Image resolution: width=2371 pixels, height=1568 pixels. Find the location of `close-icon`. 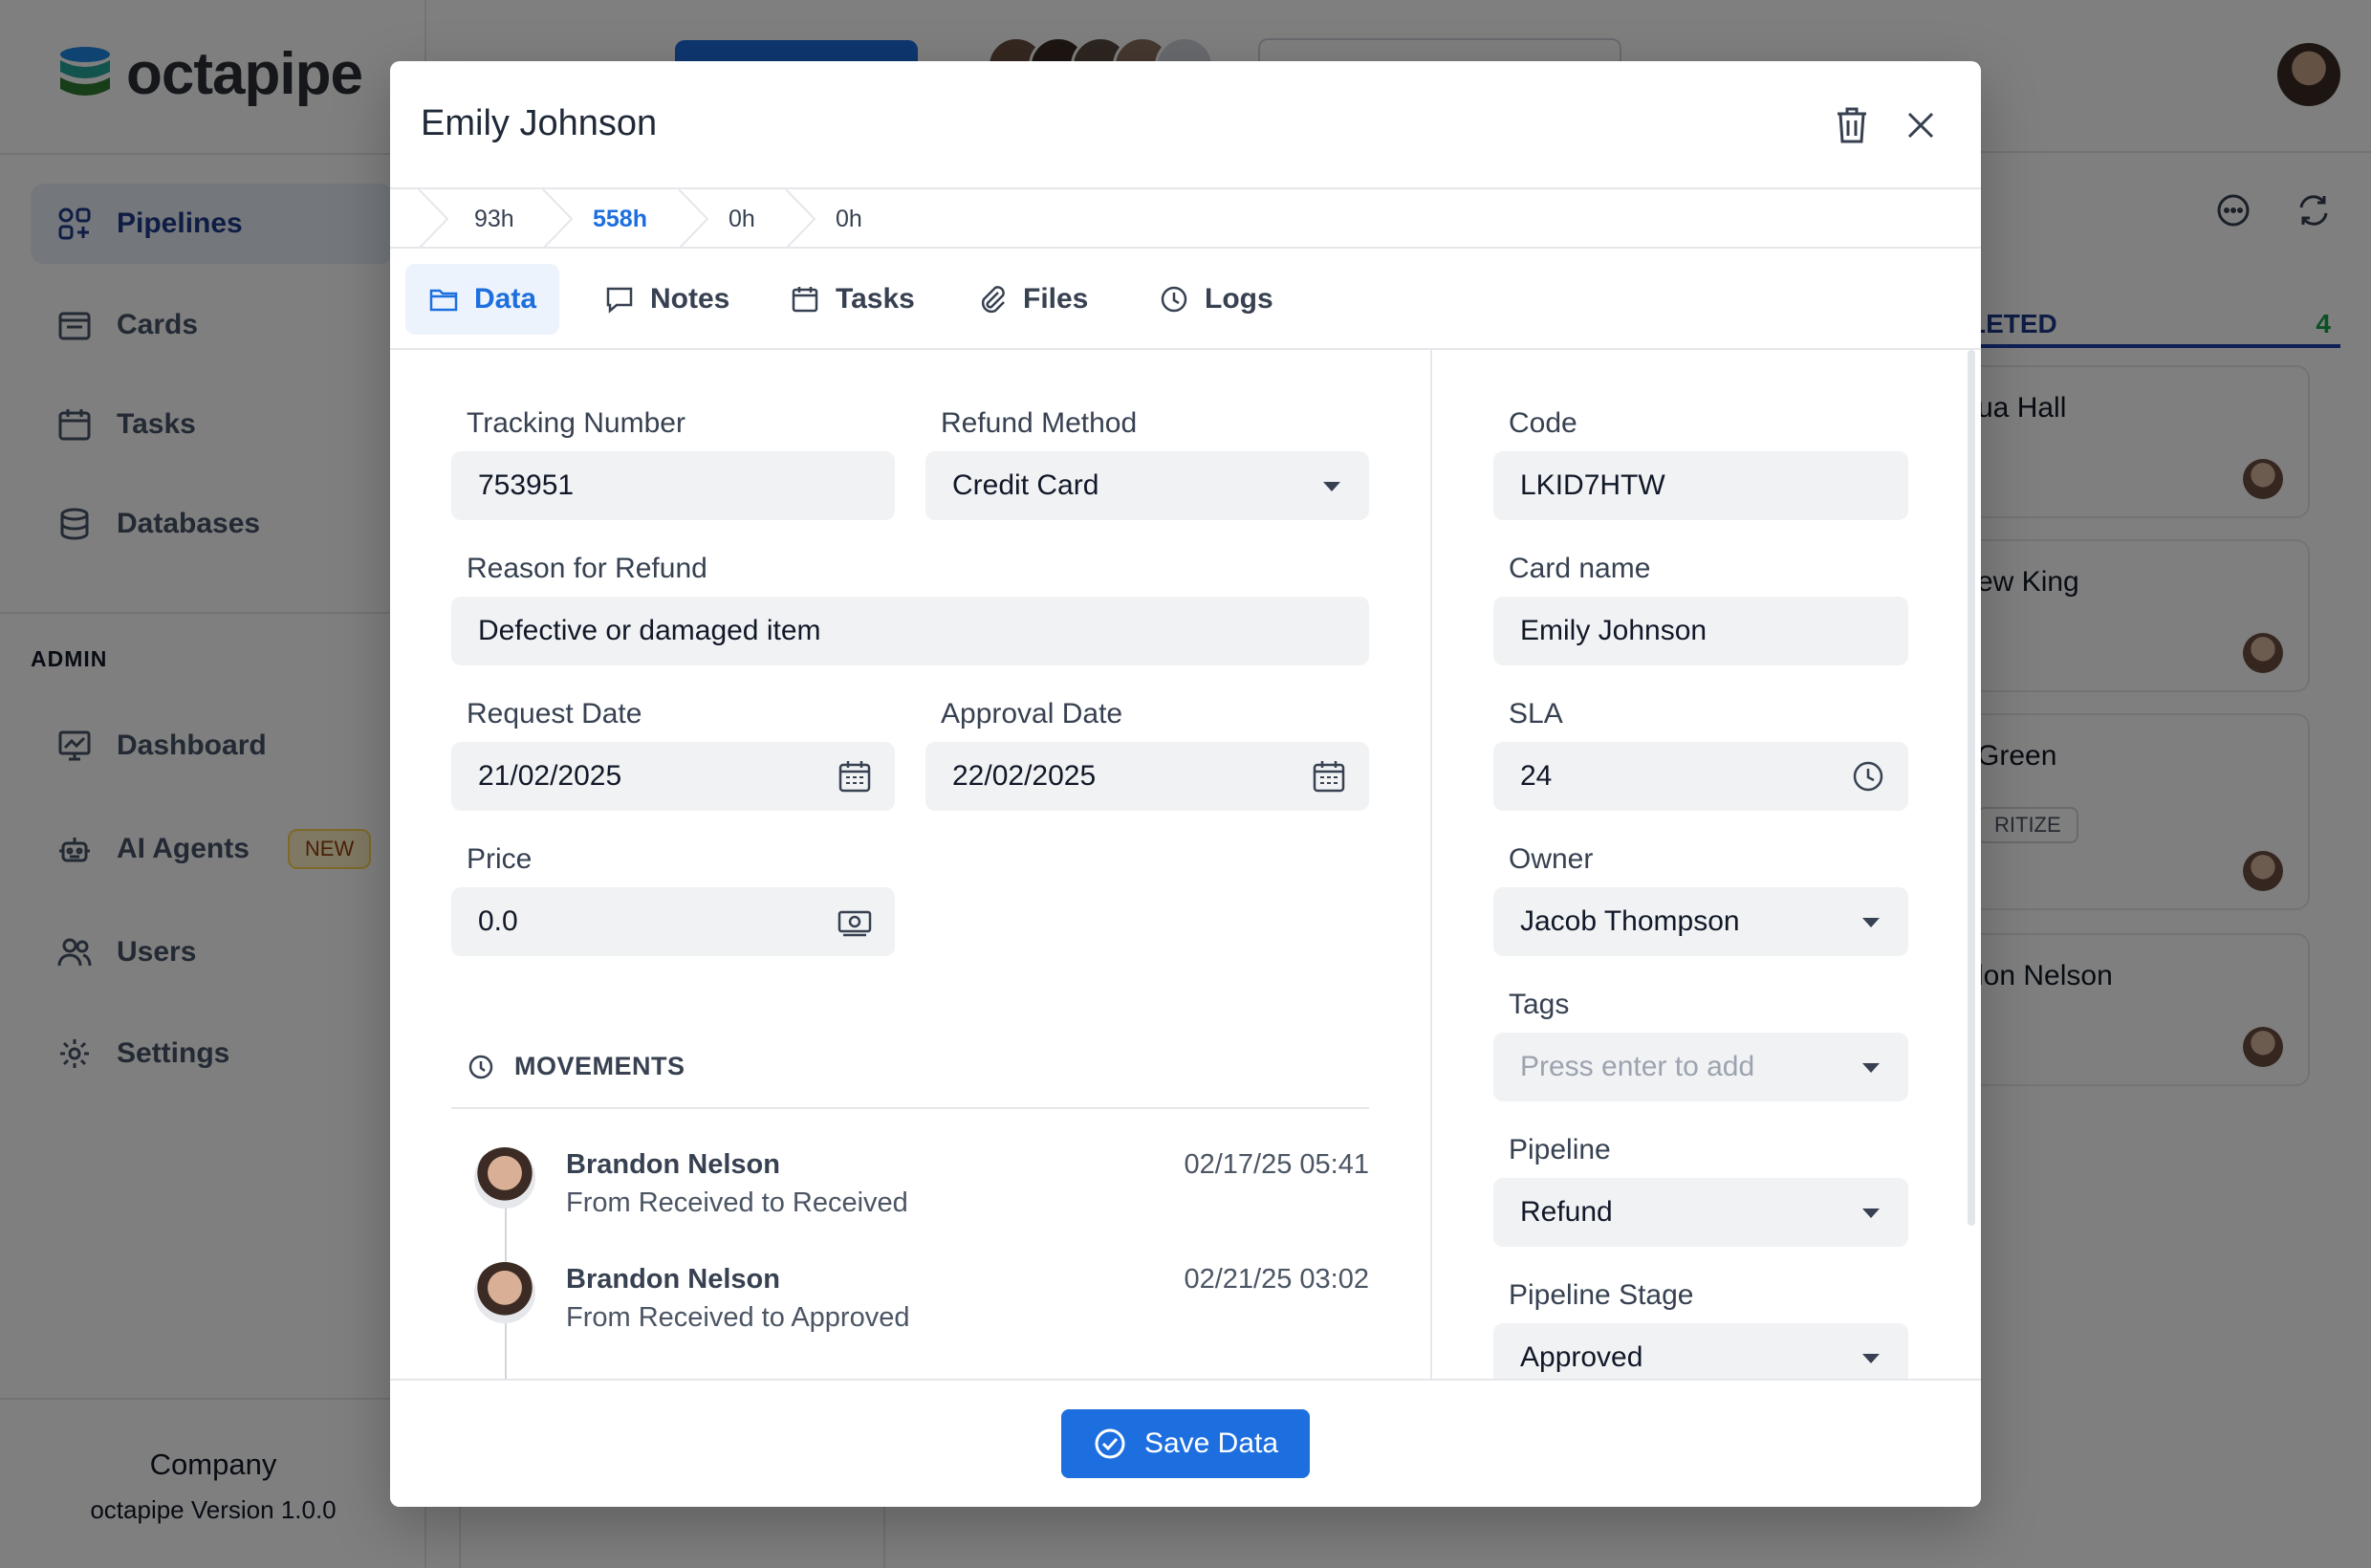

close-icon is located at coordinates (1920, 125).